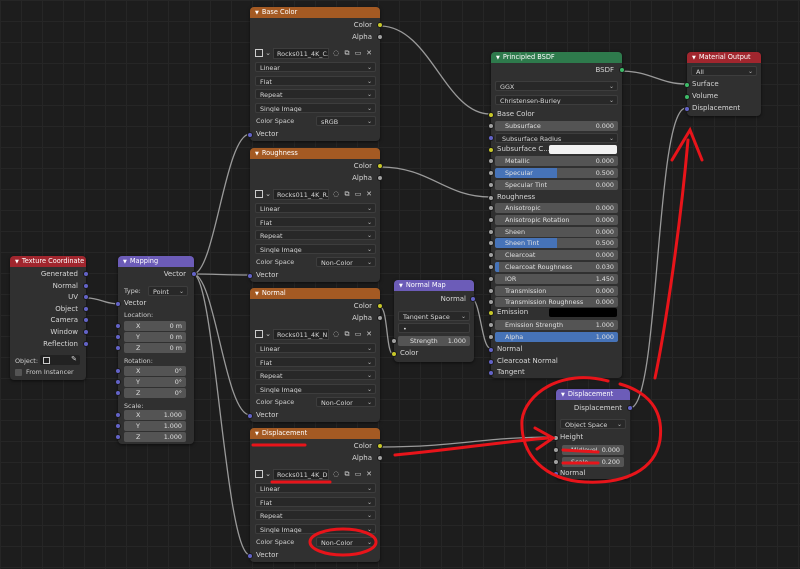 The width and height of the screenshot is (800, 569). I want to click on annotation-circle-colorspace, so click(343, 542).